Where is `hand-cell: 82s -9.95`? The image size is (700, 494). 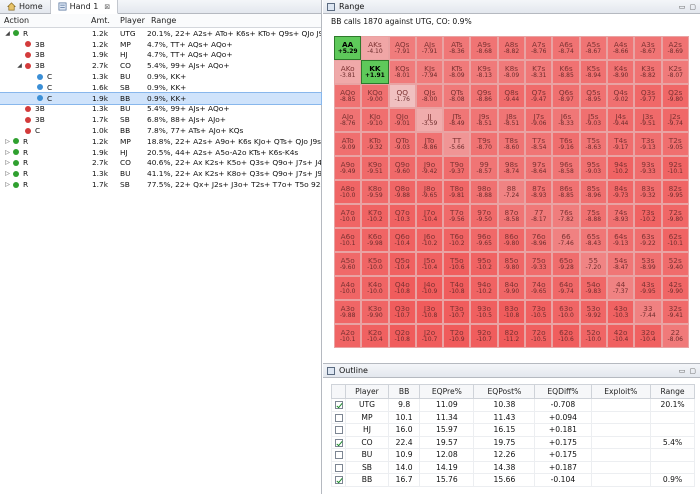 hand-cell: 82s -9.95 is located at coordinates (675, 192).